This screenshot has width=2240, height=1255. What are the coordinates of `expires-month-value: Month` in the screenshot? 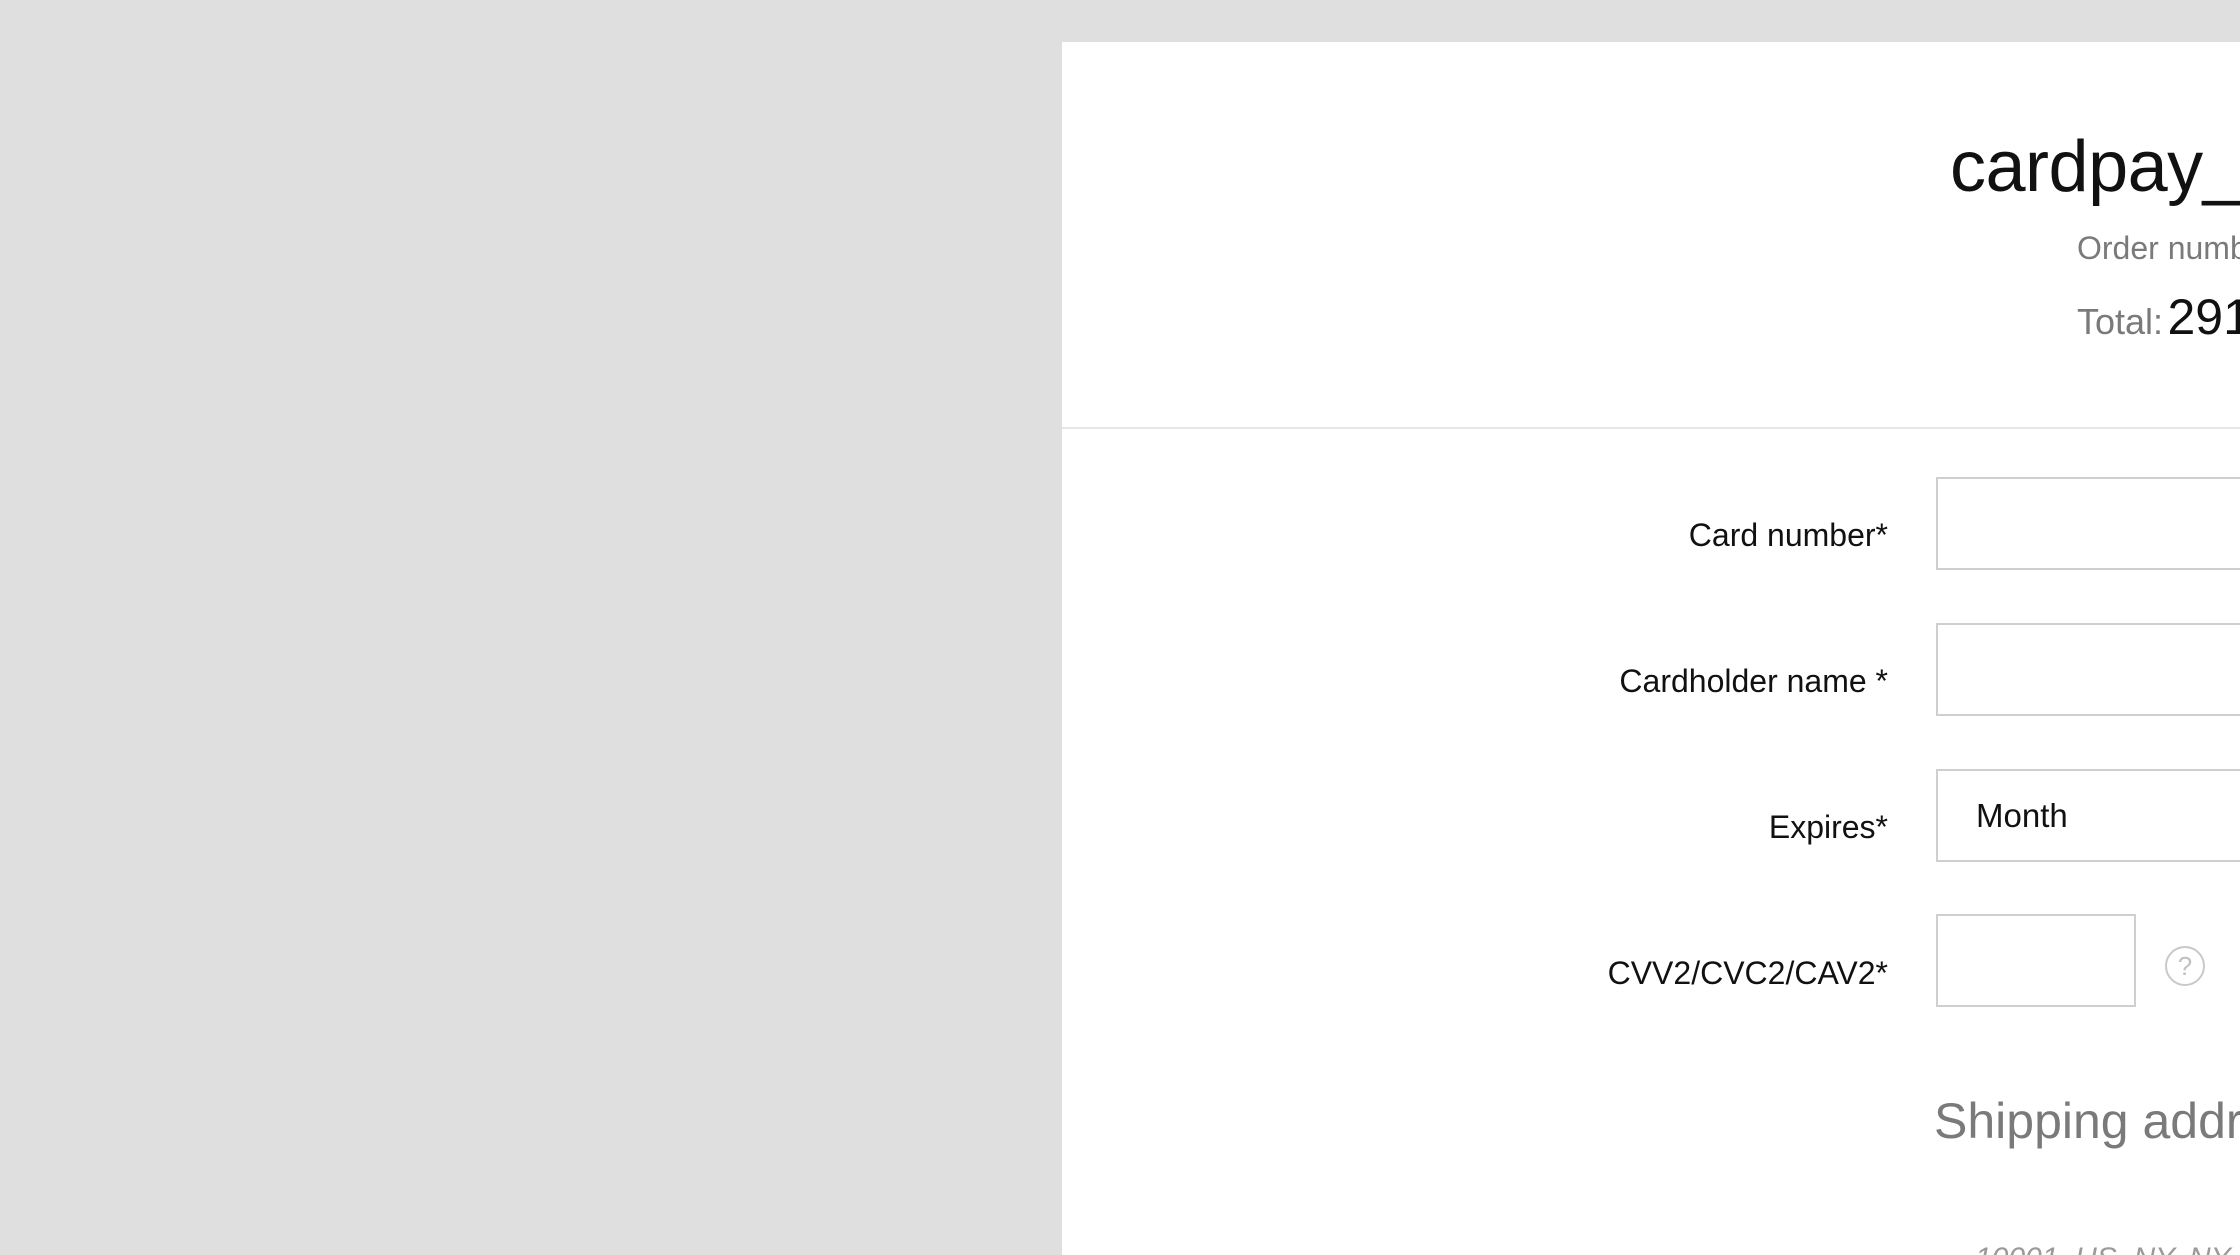 It's located at (2022, 815).